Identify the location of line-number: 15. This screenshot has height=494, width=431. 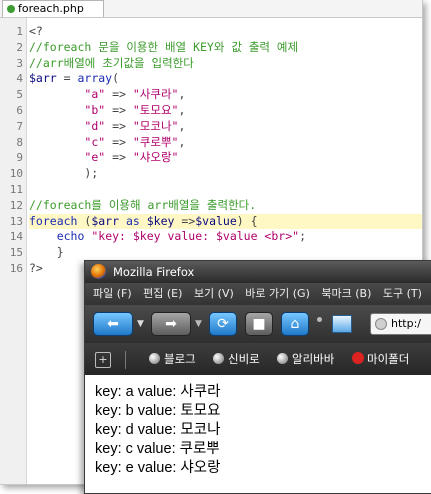
(16, 253).